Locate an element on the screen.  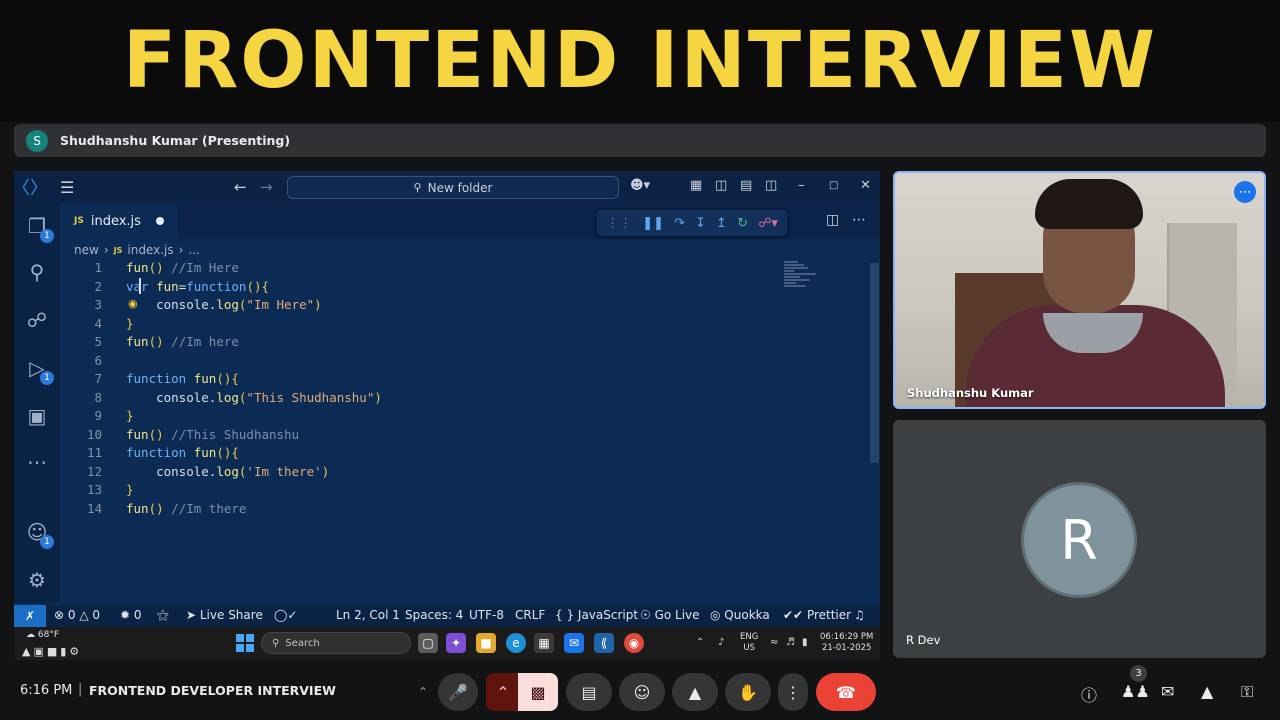
cursor-position: Ln 2, Col 1 is located at coordinates (368, 615).